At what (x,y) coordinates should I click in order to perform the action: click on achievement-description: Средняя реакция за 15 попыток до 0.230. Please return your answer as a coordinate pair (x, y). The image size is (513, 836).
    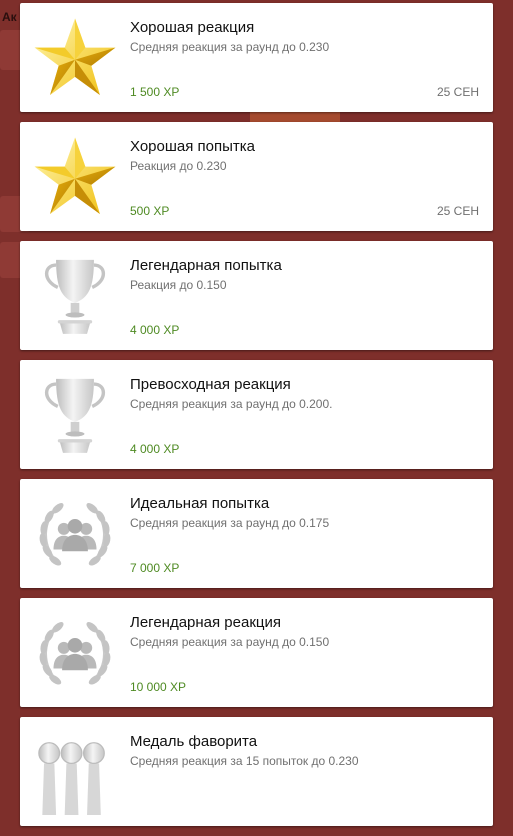
    Looking at the image, I should click on (244, 761).